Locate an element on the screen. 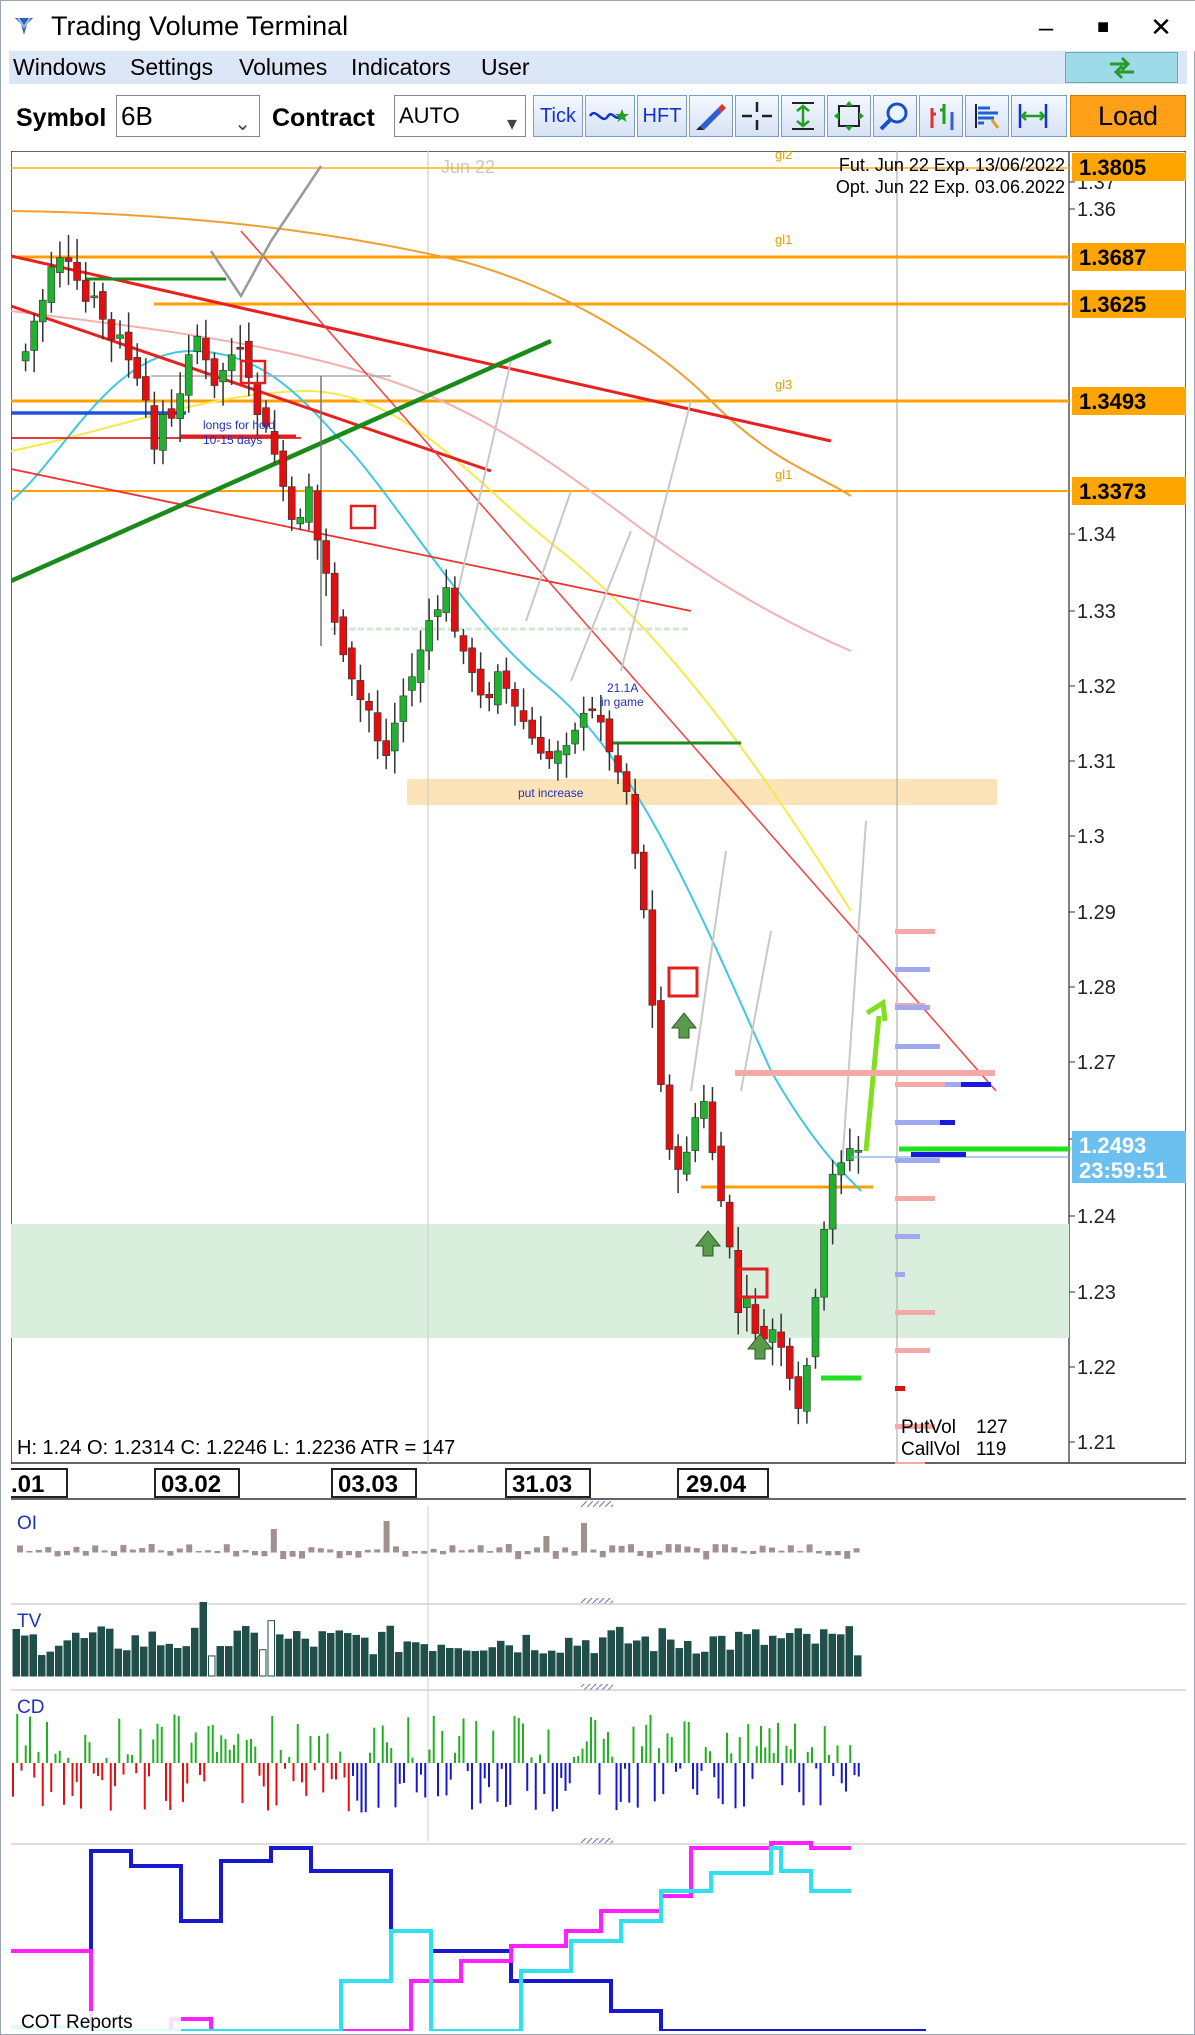  menu-user: User is located at coordinates (505, 67).